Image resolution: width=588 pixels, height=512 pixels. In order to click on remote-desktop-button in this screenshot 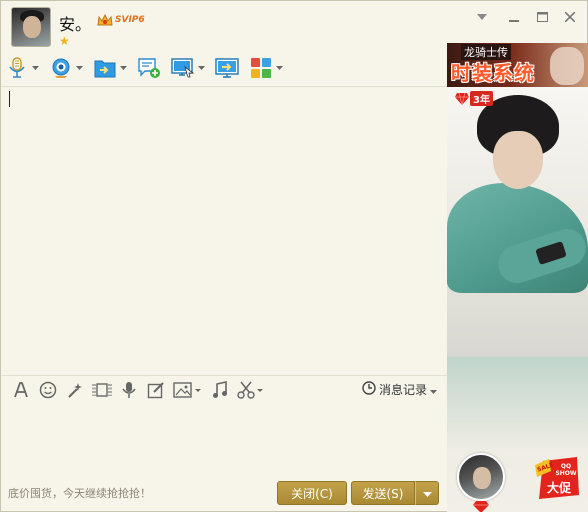, I will do `click(188, 68)`.